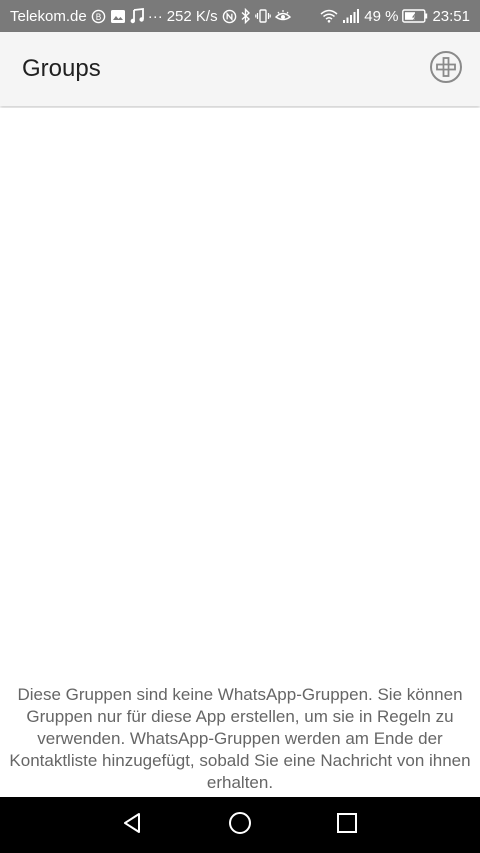 The height and width of the screenshot is (853, 480). What do you see at coordinates (48, 16) in the screenshot?
I see `carrier-label: Telekom.de` at bounding box center [48, 16].